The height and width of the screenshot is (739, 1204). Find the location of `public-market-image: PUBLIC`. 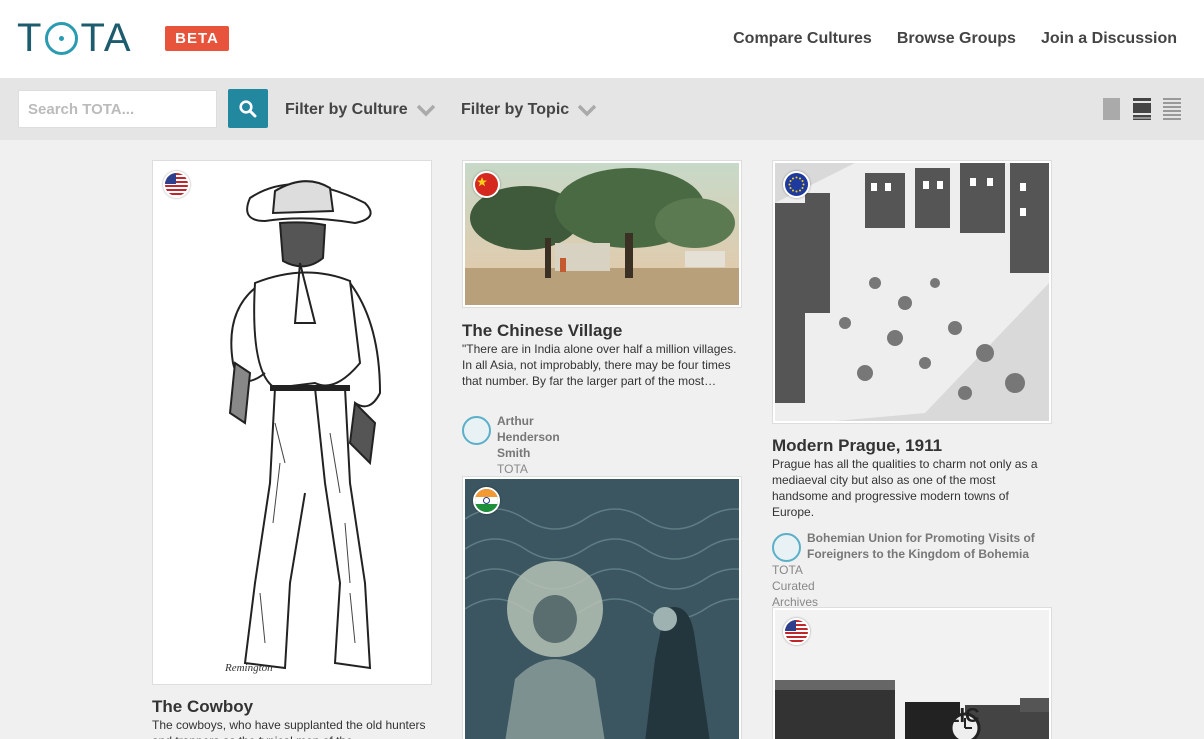

public-market-image: PUBLIC is located at coordinates (912, 673).